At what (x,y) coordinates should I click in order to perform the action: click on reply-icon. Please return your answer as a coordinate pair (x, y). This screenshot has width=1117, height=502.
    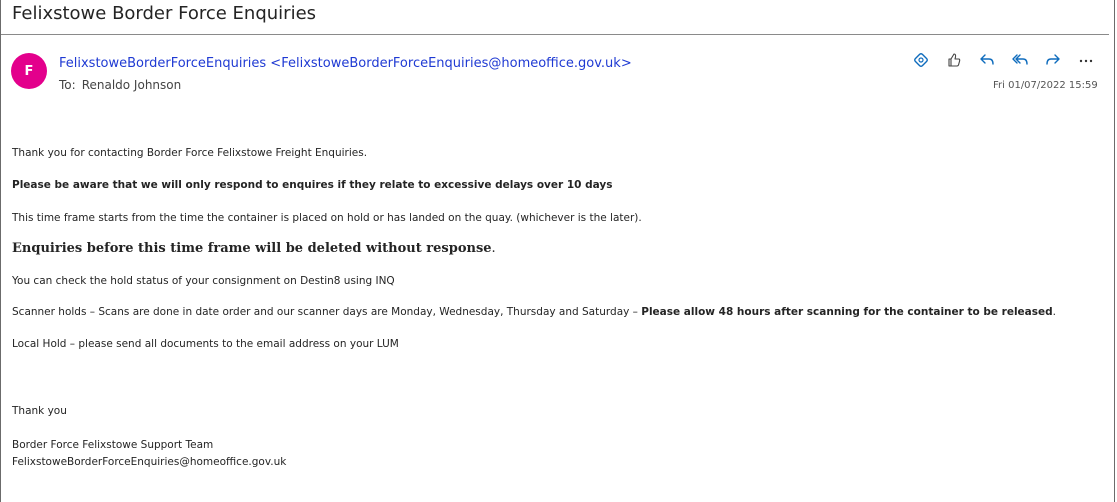
    Looking at the image, I should click on (987, 59).